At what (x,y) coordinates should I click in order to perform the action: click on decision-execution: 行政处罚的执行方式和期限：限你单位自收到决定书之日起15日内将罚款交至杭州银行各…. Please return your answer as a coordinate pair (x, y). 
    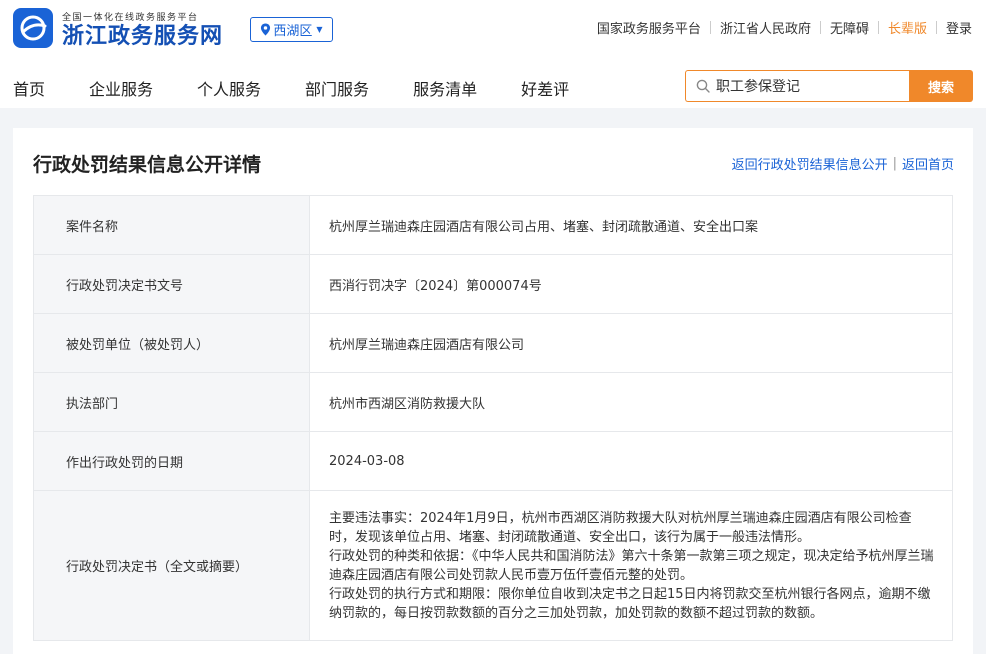
    Looking at the image, I should click on (630, 603).